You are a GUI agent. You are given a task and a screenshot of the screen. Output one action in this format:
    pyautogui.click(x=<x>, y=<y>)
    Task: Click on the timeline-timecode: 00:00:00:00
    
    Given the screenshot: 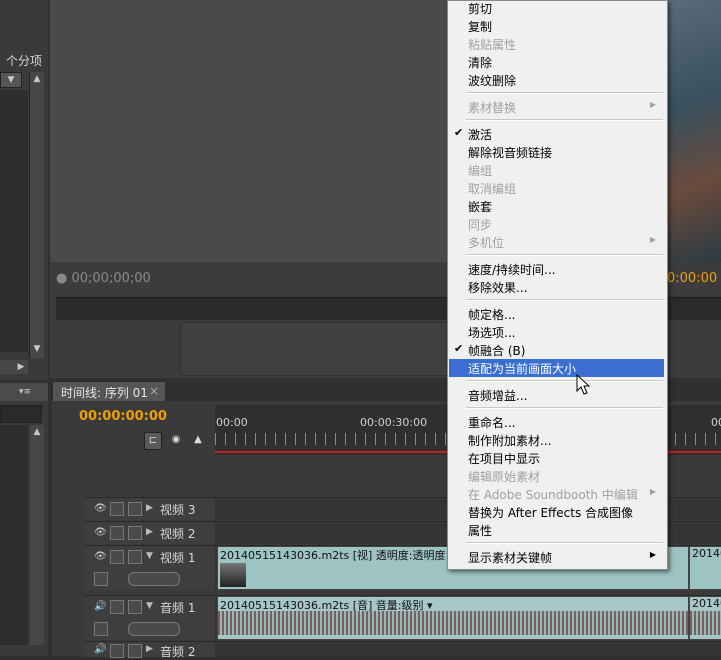 What is the action you would take?
    pyautogui.click(x=123, y=416)
    